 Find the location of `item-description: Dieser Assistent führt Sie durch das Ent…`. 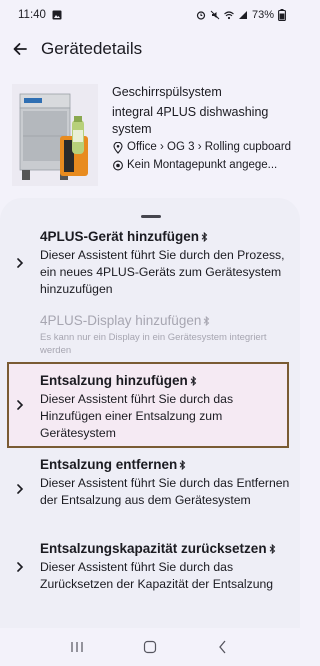

item-description: Dieser Assistent führt Sie durch das Ent… is located at coordinates (165, 491).